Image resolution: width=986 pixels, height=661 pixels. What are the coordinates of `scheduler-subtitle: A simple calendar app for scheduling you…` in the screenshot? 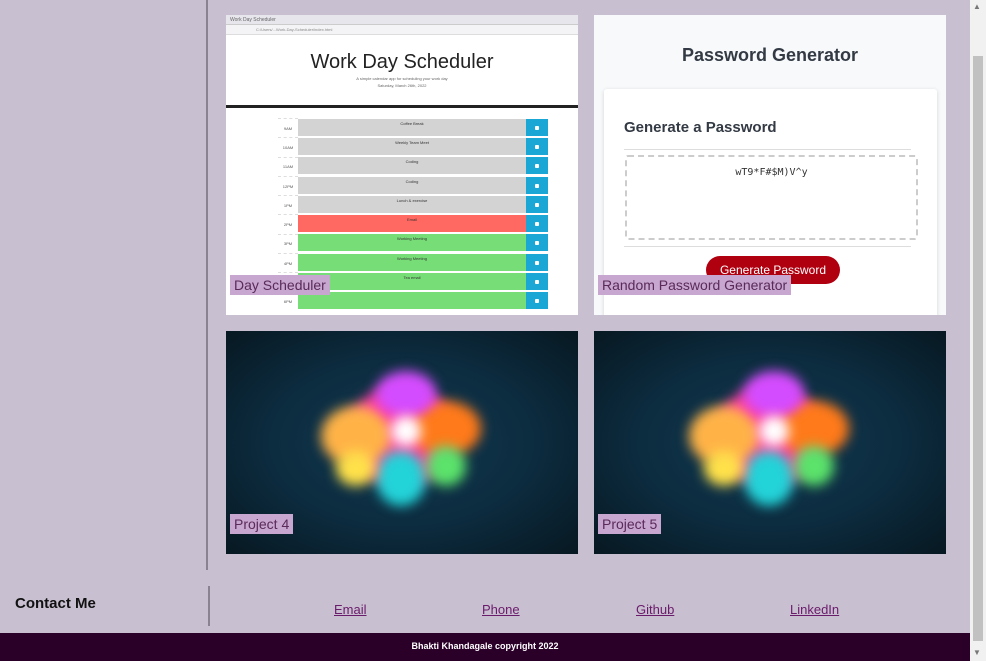 It's located at (402, 78).